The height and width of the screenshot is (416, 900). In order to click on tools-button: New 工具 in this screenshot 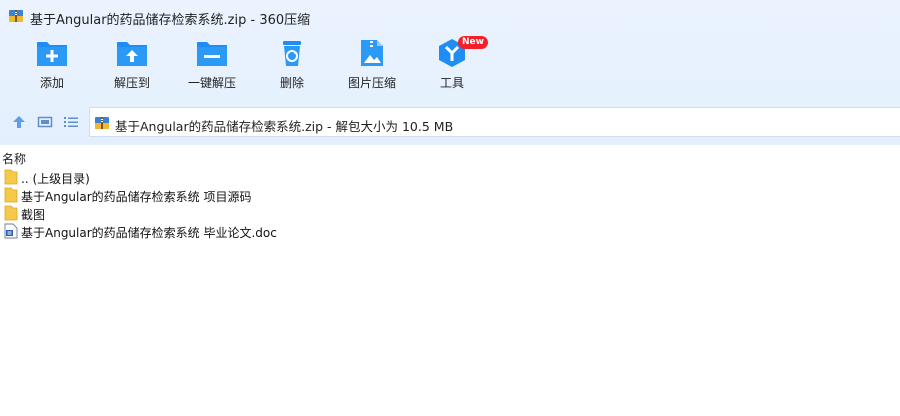, I will do `click(452, 68)`.